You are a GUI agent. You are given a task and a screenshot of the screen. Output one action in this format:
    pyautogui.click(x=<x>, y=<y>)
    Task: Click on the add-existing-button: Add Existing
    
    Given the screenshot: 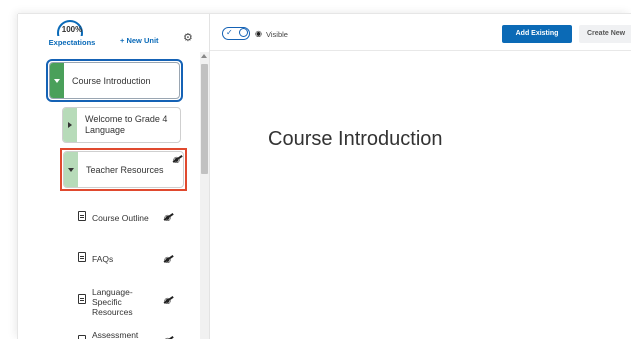 What is the action you would take?
    pyautogui.click(x=537, y=34)
    